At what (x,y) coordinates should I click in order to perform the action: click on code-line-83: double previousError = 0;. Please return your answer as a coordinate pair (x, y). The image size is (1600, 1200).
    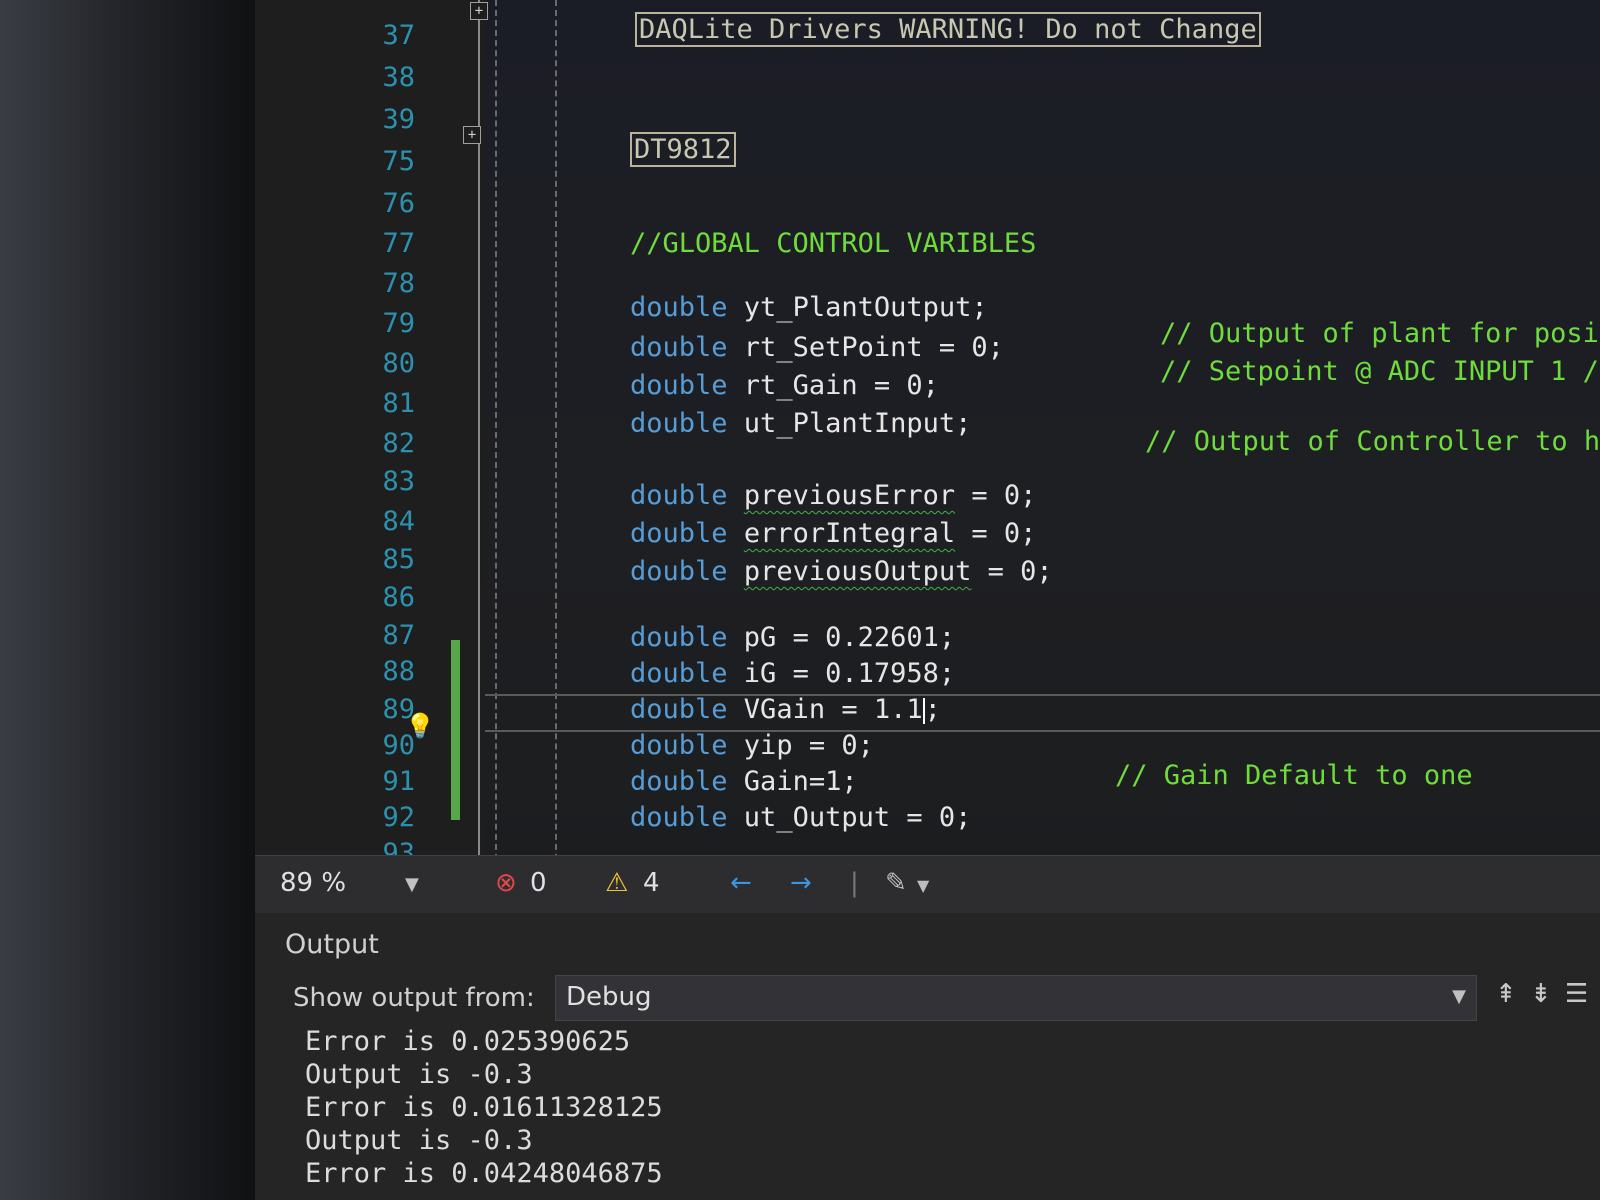
    Looking at the image, I should click on (833, 495).